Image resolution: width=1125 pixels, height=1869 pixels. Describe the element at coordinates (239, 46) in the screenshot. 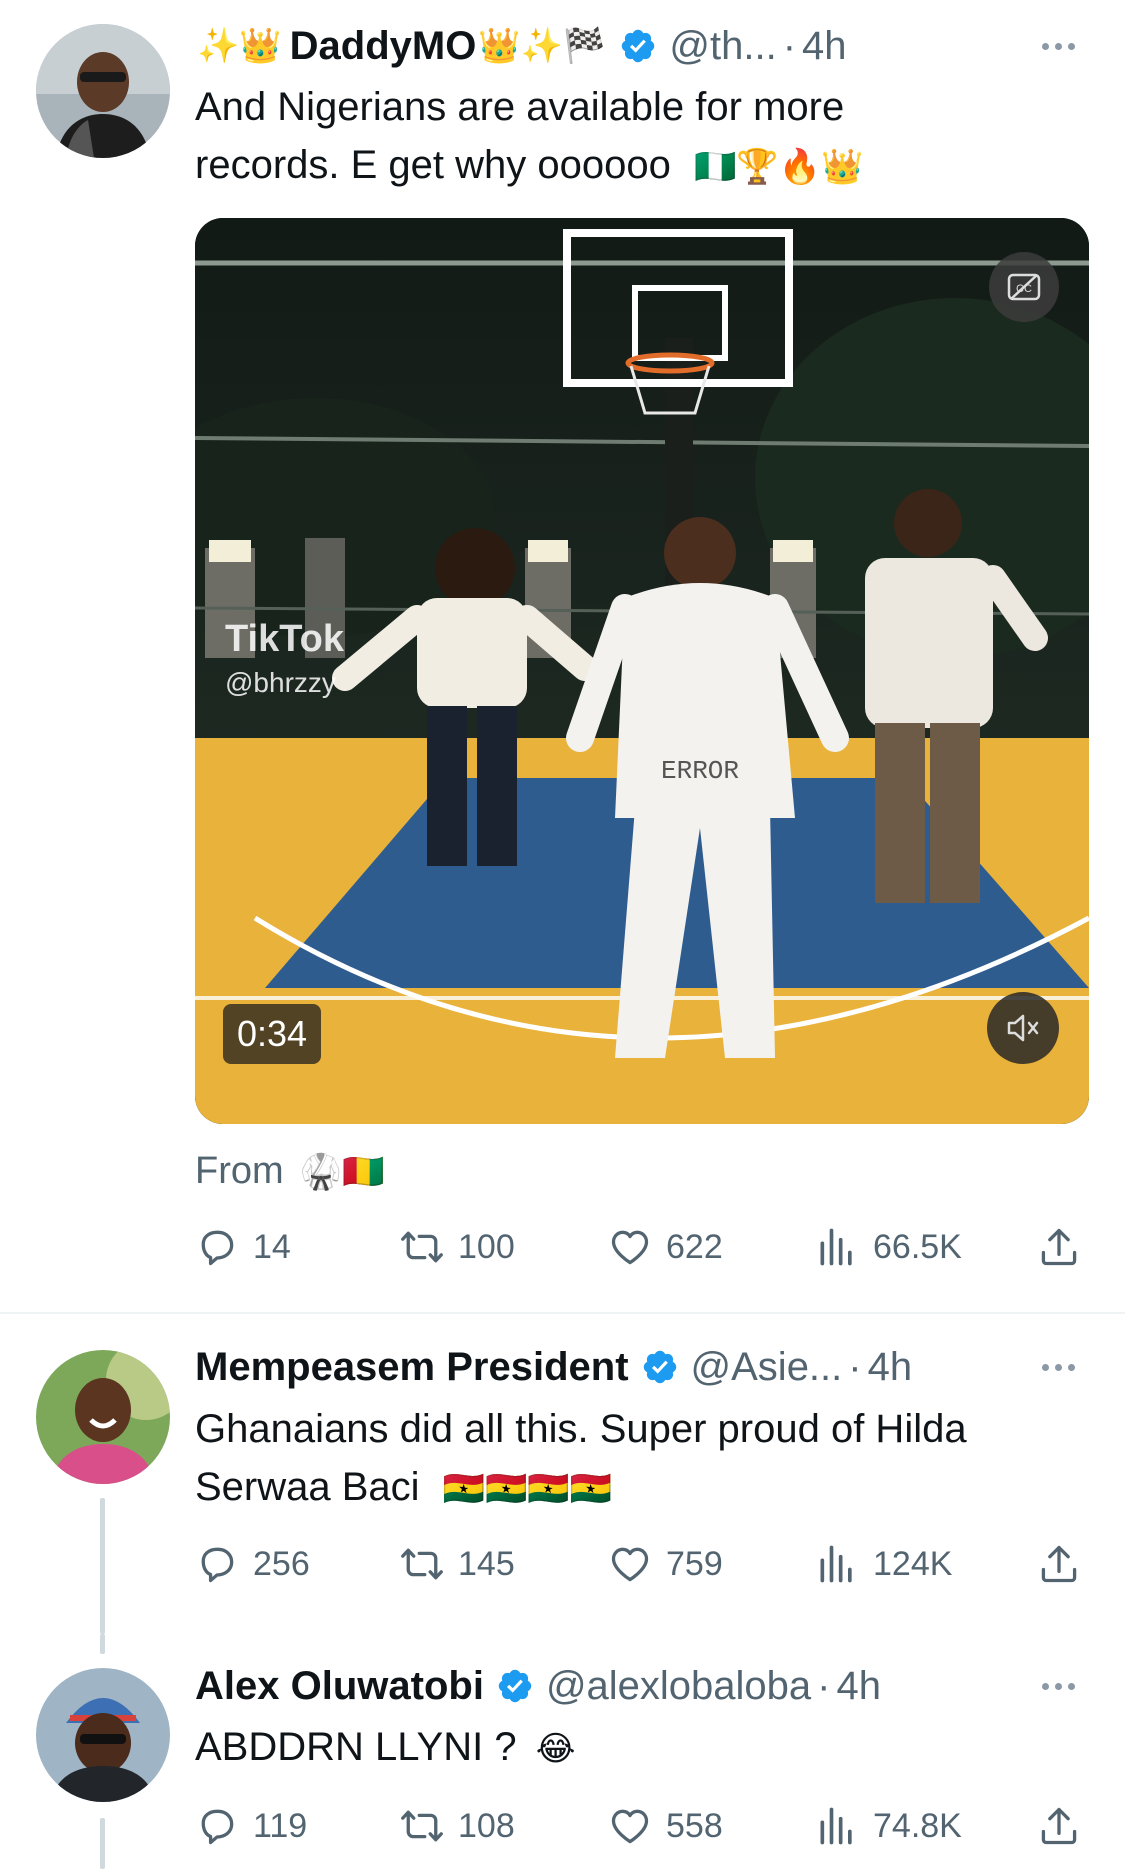

I see `sparkle-crown-emojis: ✨👑` at that location.